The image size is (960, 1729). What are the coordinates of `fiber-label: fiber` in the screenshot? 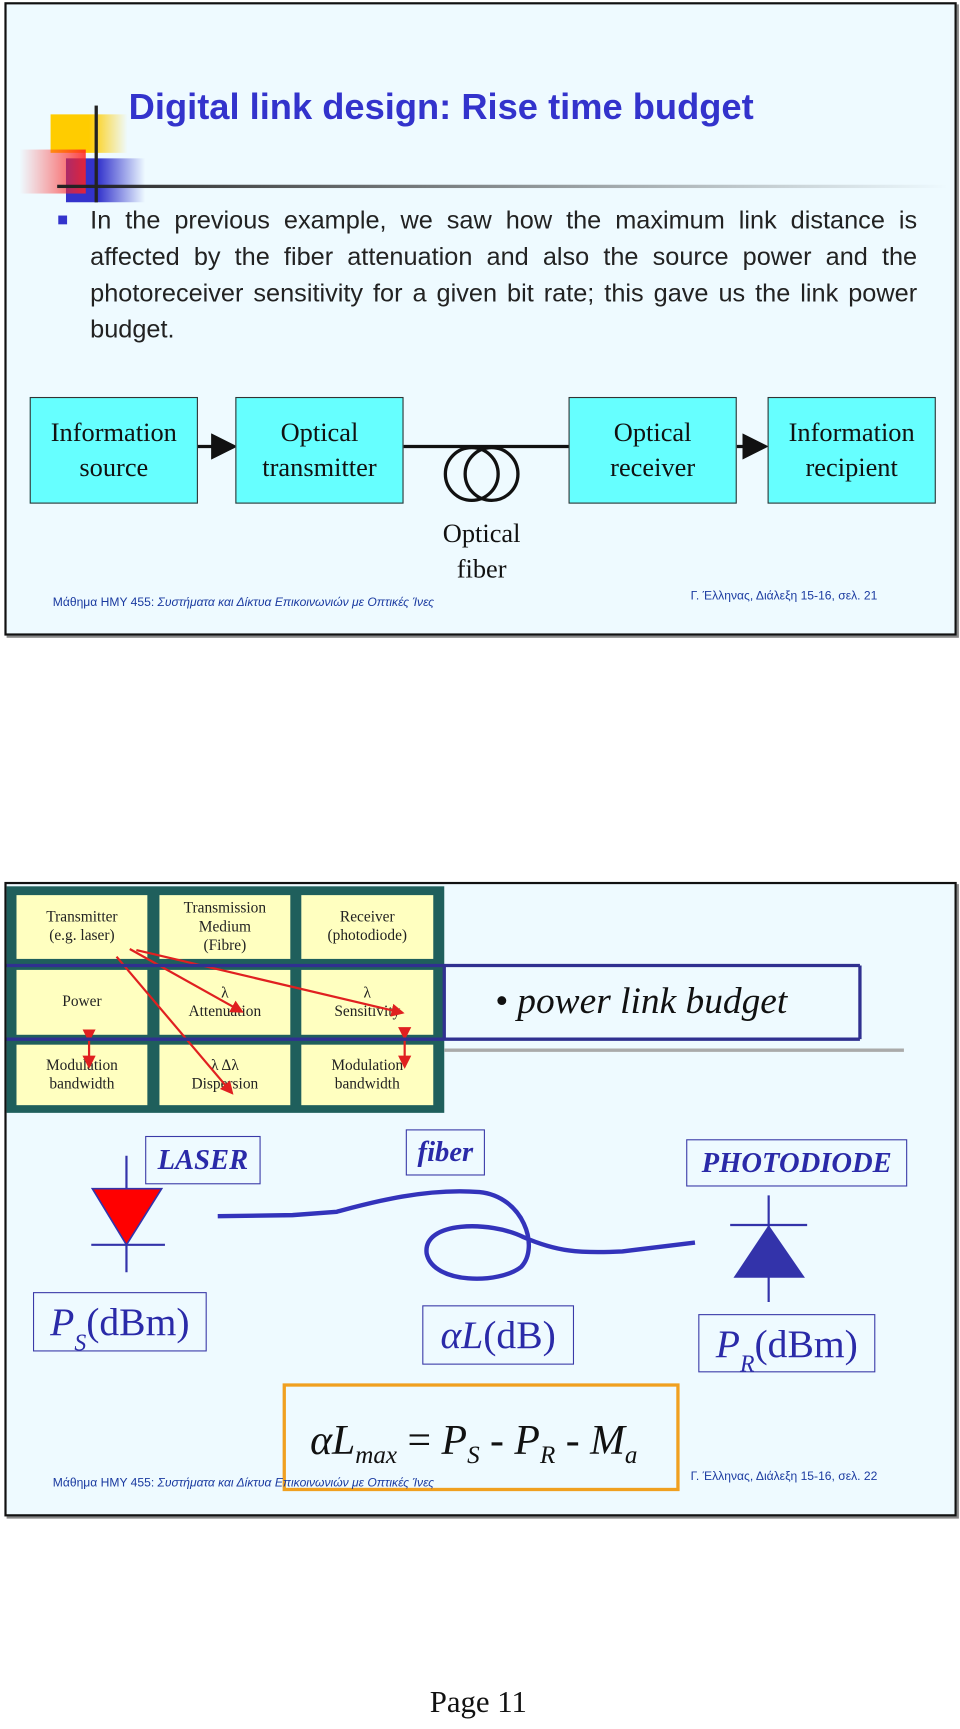 It's located at (445, 1152).